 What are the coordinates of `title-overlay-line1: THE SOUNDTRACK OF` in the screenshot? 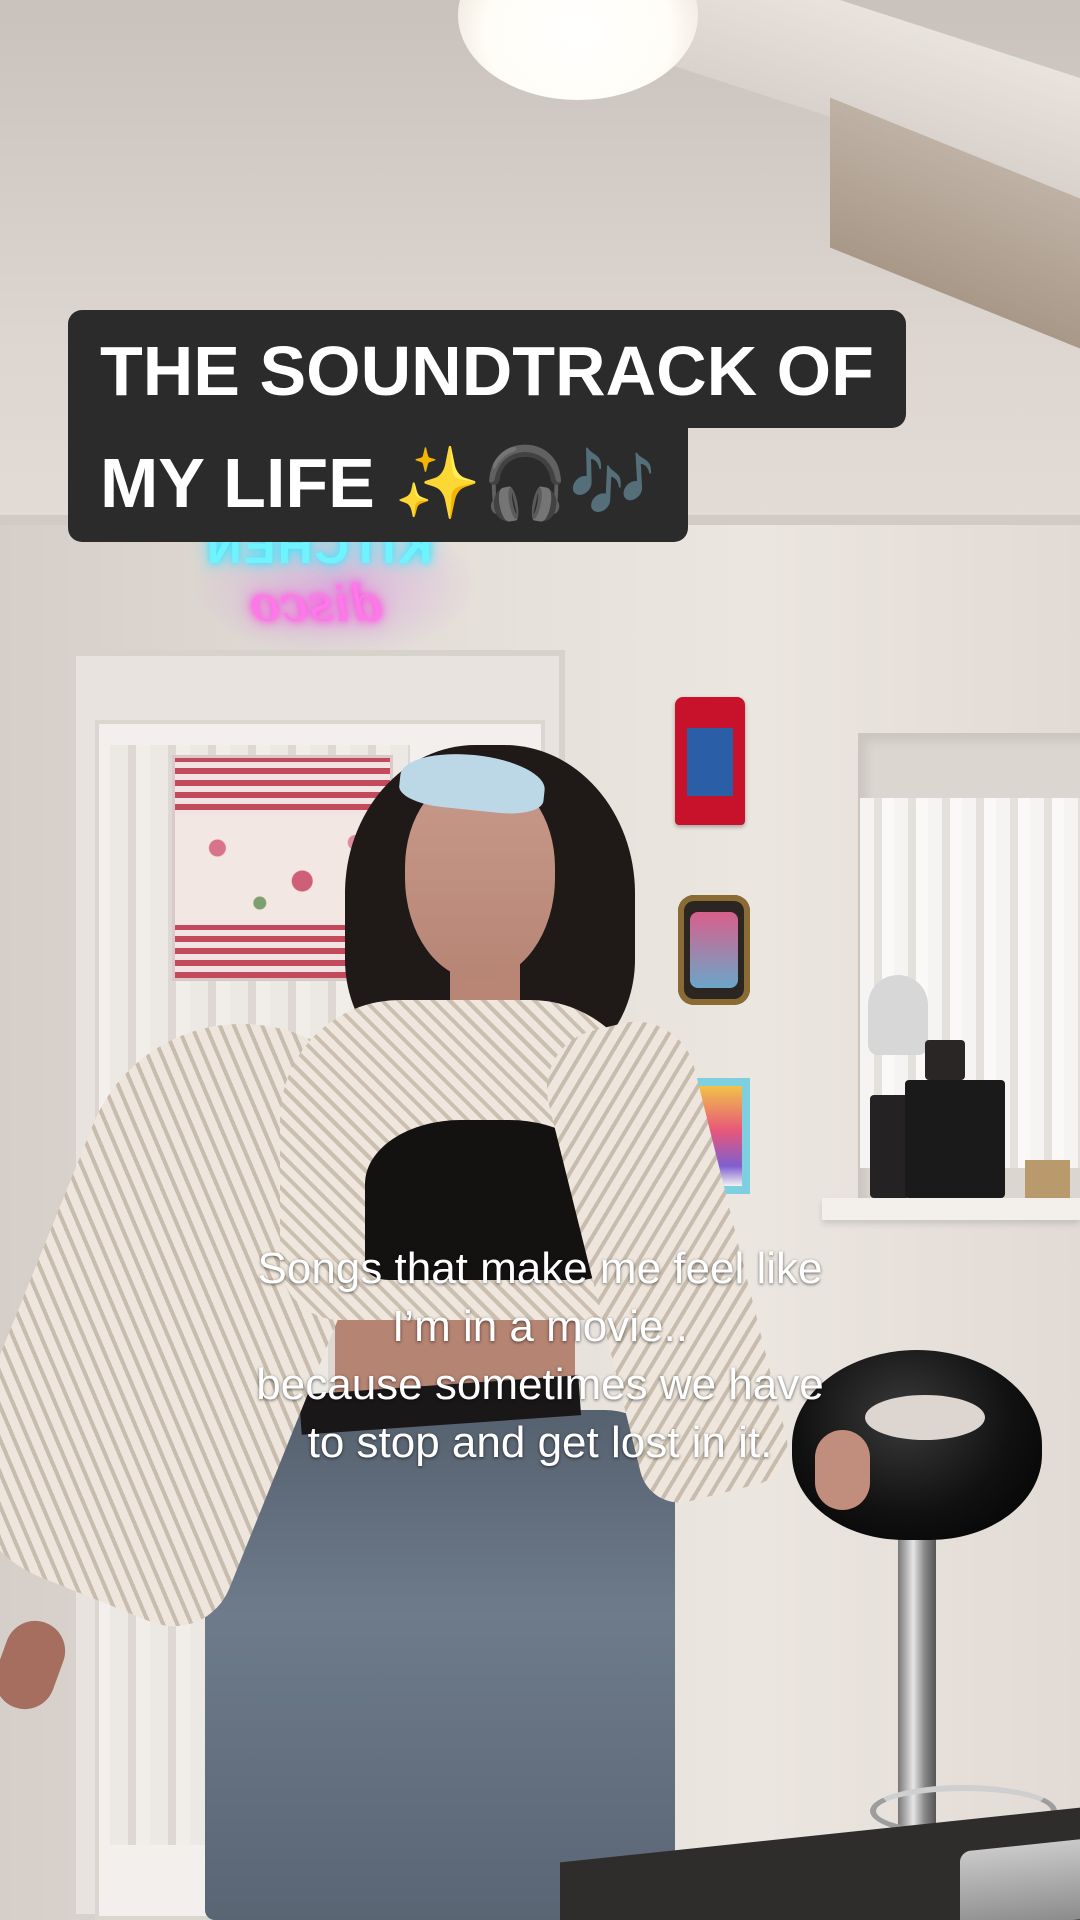 It's located at (487, 369).